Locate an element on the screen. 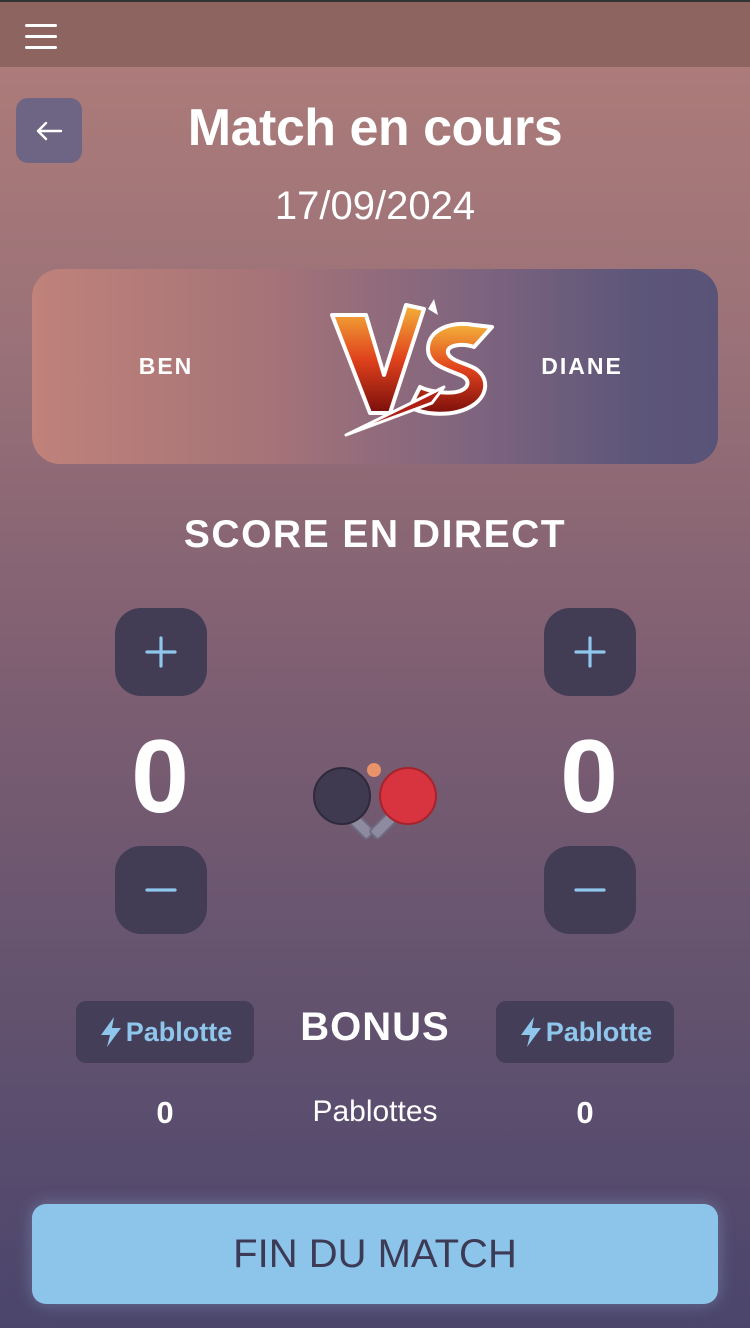  top-bar is located at coordinates (375, 33).